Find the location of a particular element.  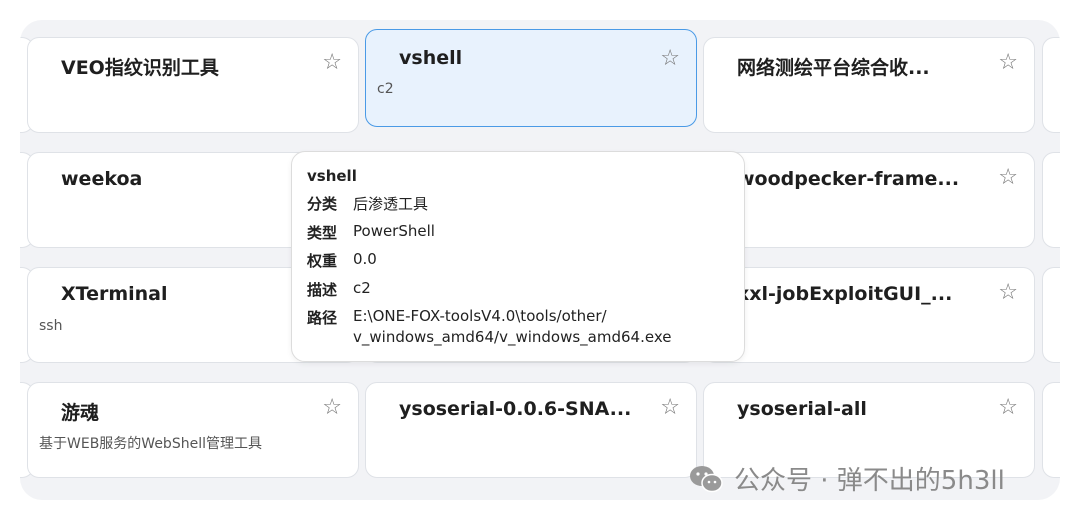

tooltip-key: 分类 is located at coordinates (322, 204).